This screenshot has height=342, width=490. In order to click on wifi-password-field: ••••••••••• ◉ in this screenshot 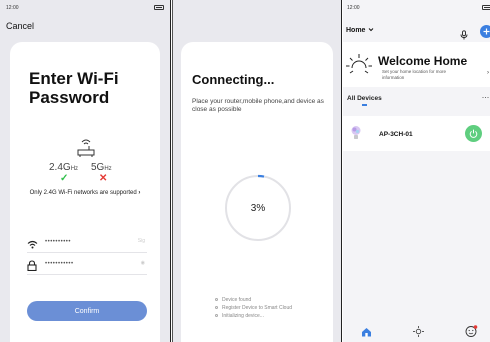, I will do `click(87, 265)`.